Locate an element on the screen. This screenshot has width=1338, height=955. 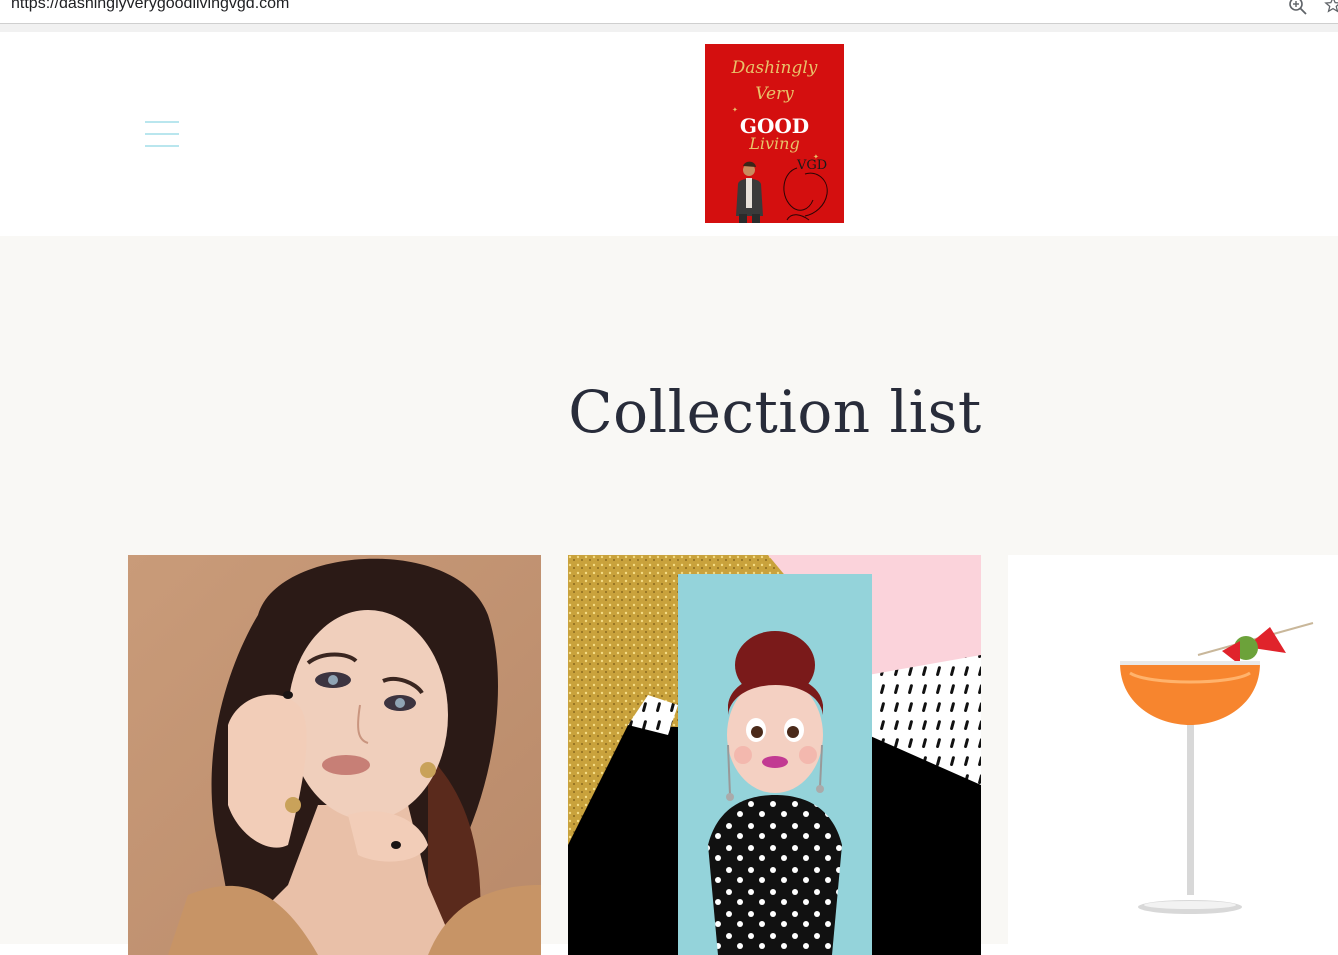
collection-card-avatar is located at coordinates (774, 755).